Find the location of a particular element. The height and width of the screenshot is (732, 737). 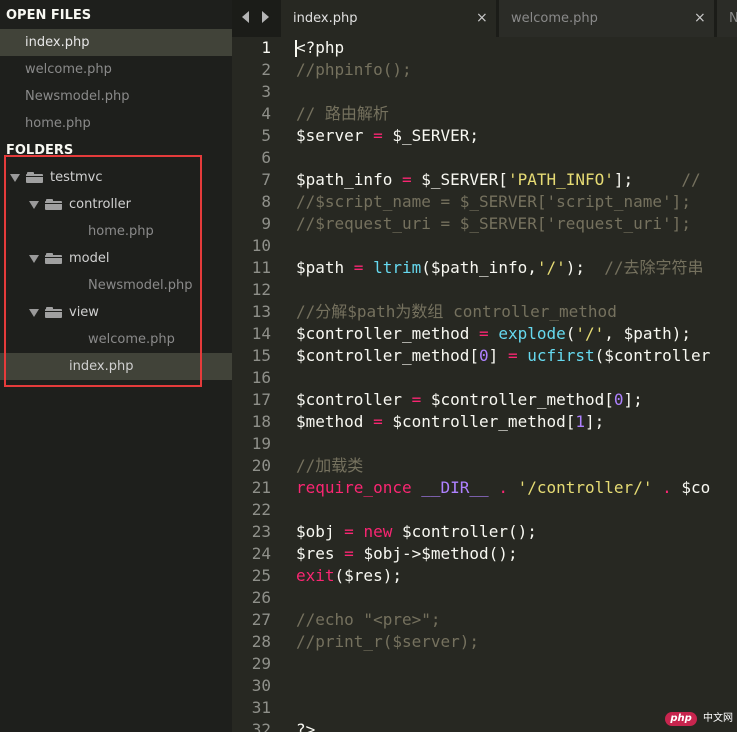

line-number: 8 is located at coordinates (266, 201).